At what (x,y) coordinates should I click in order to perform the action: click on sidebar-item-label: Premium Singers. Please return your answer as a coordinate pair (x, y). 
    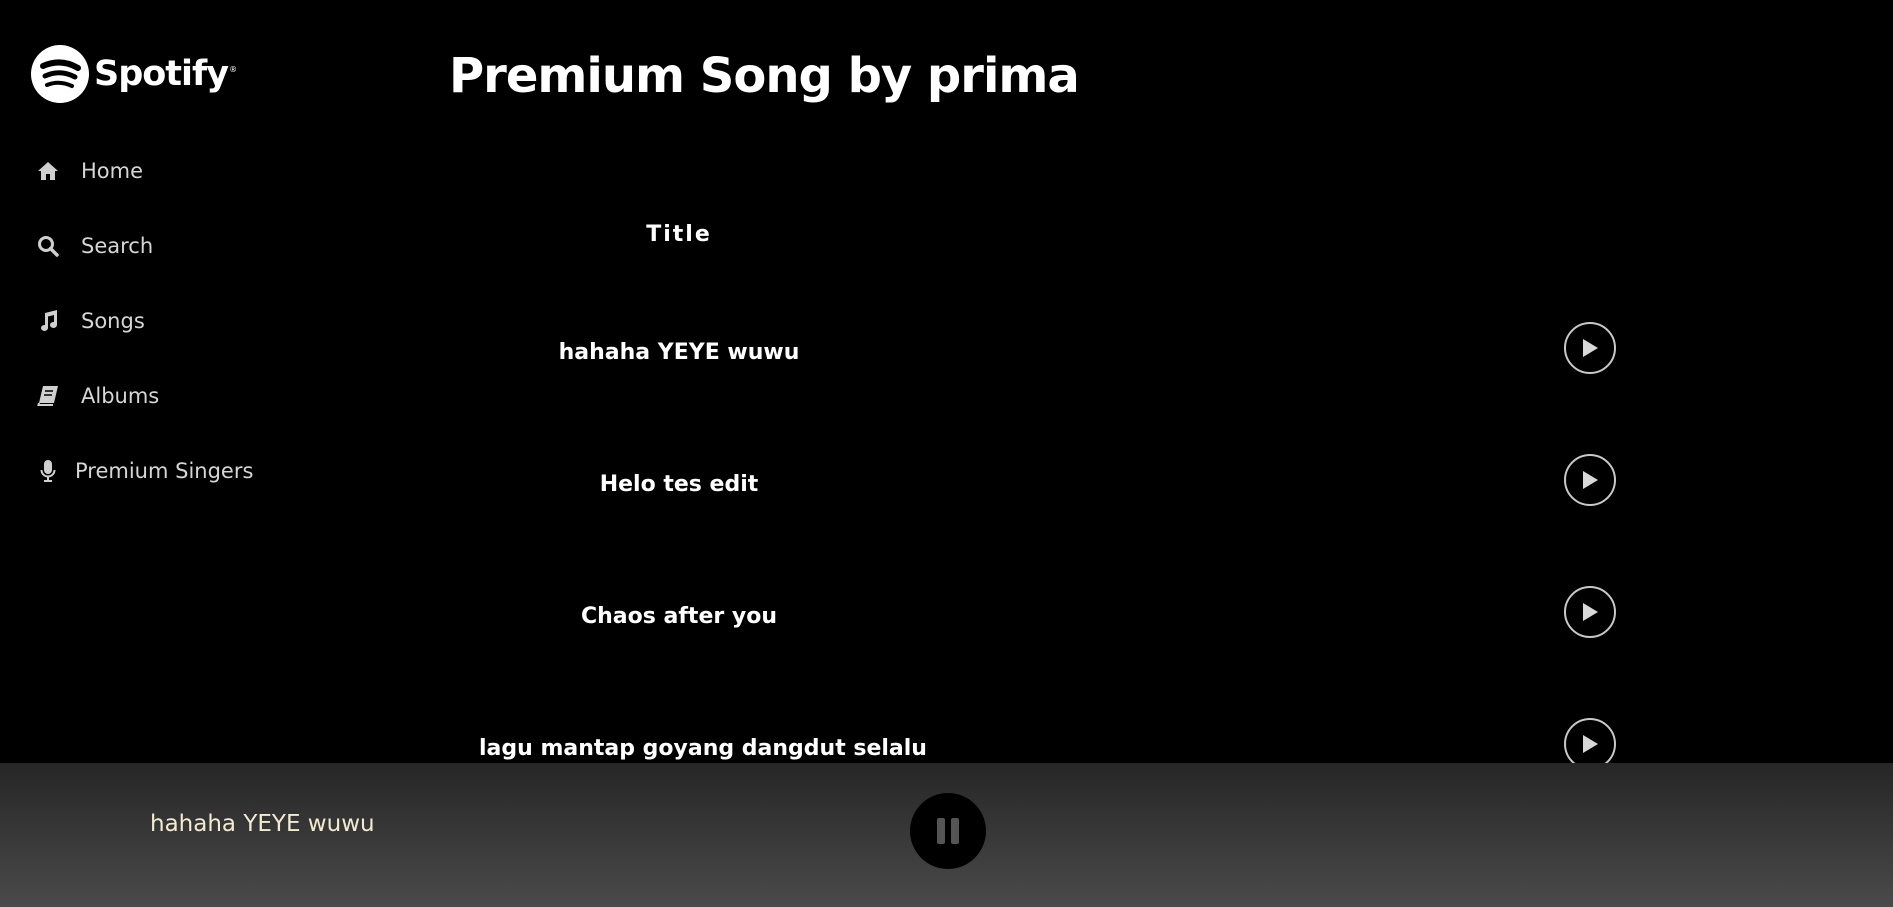
    Looking at the image, I should click on (164, 471).